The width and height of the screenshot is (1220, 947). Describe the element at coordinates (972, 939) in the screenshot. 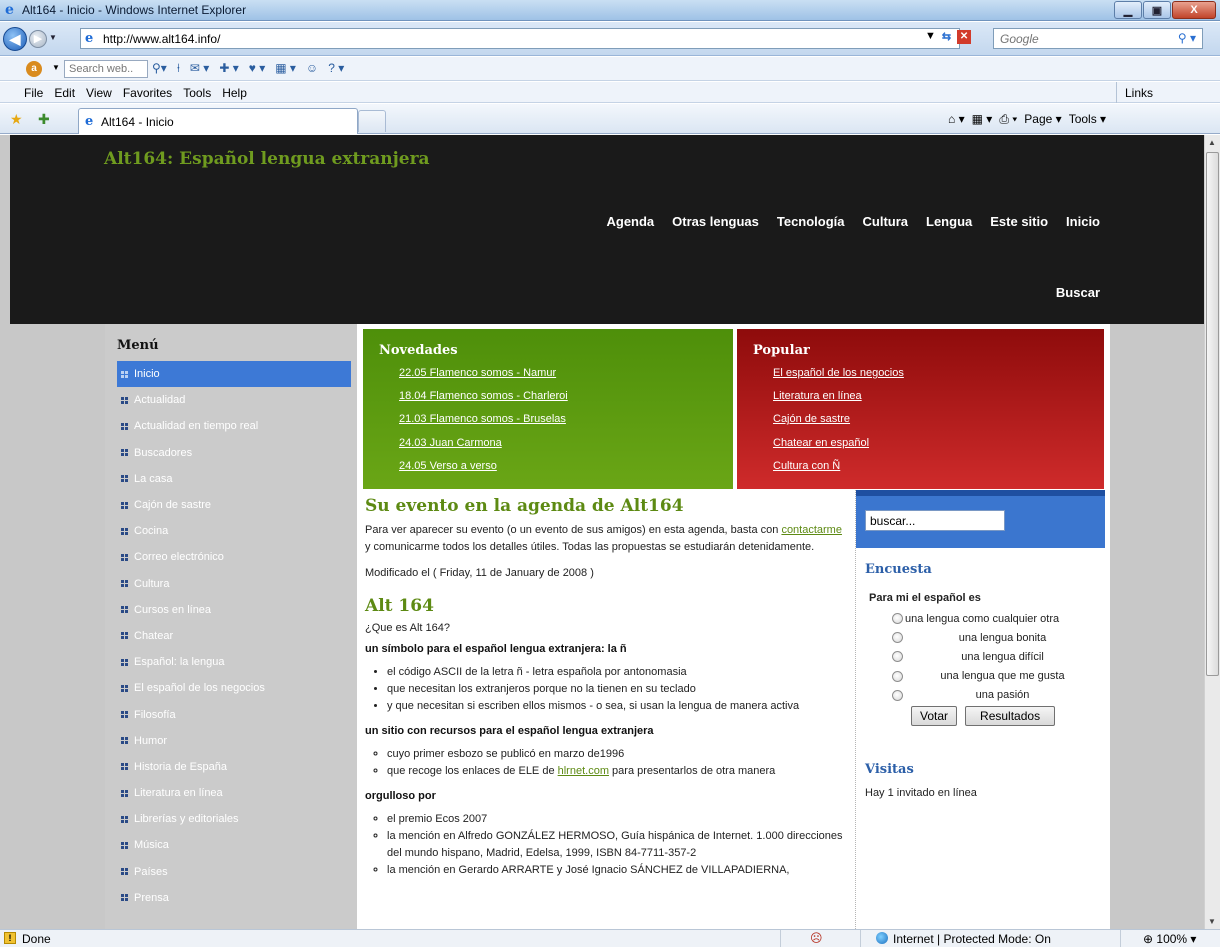

I see `security-zone: Internet | Protected Mode: On` at that location.